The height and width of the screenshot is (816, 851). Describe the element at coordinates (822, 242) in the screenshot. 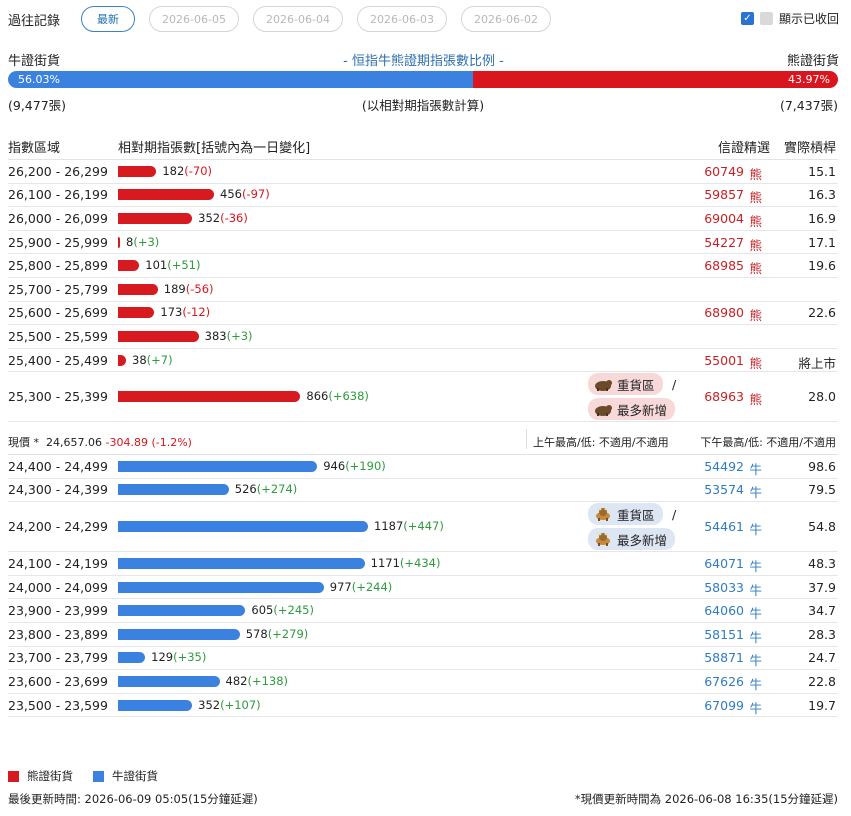

I see `leverage-value: 17.1` at that location.